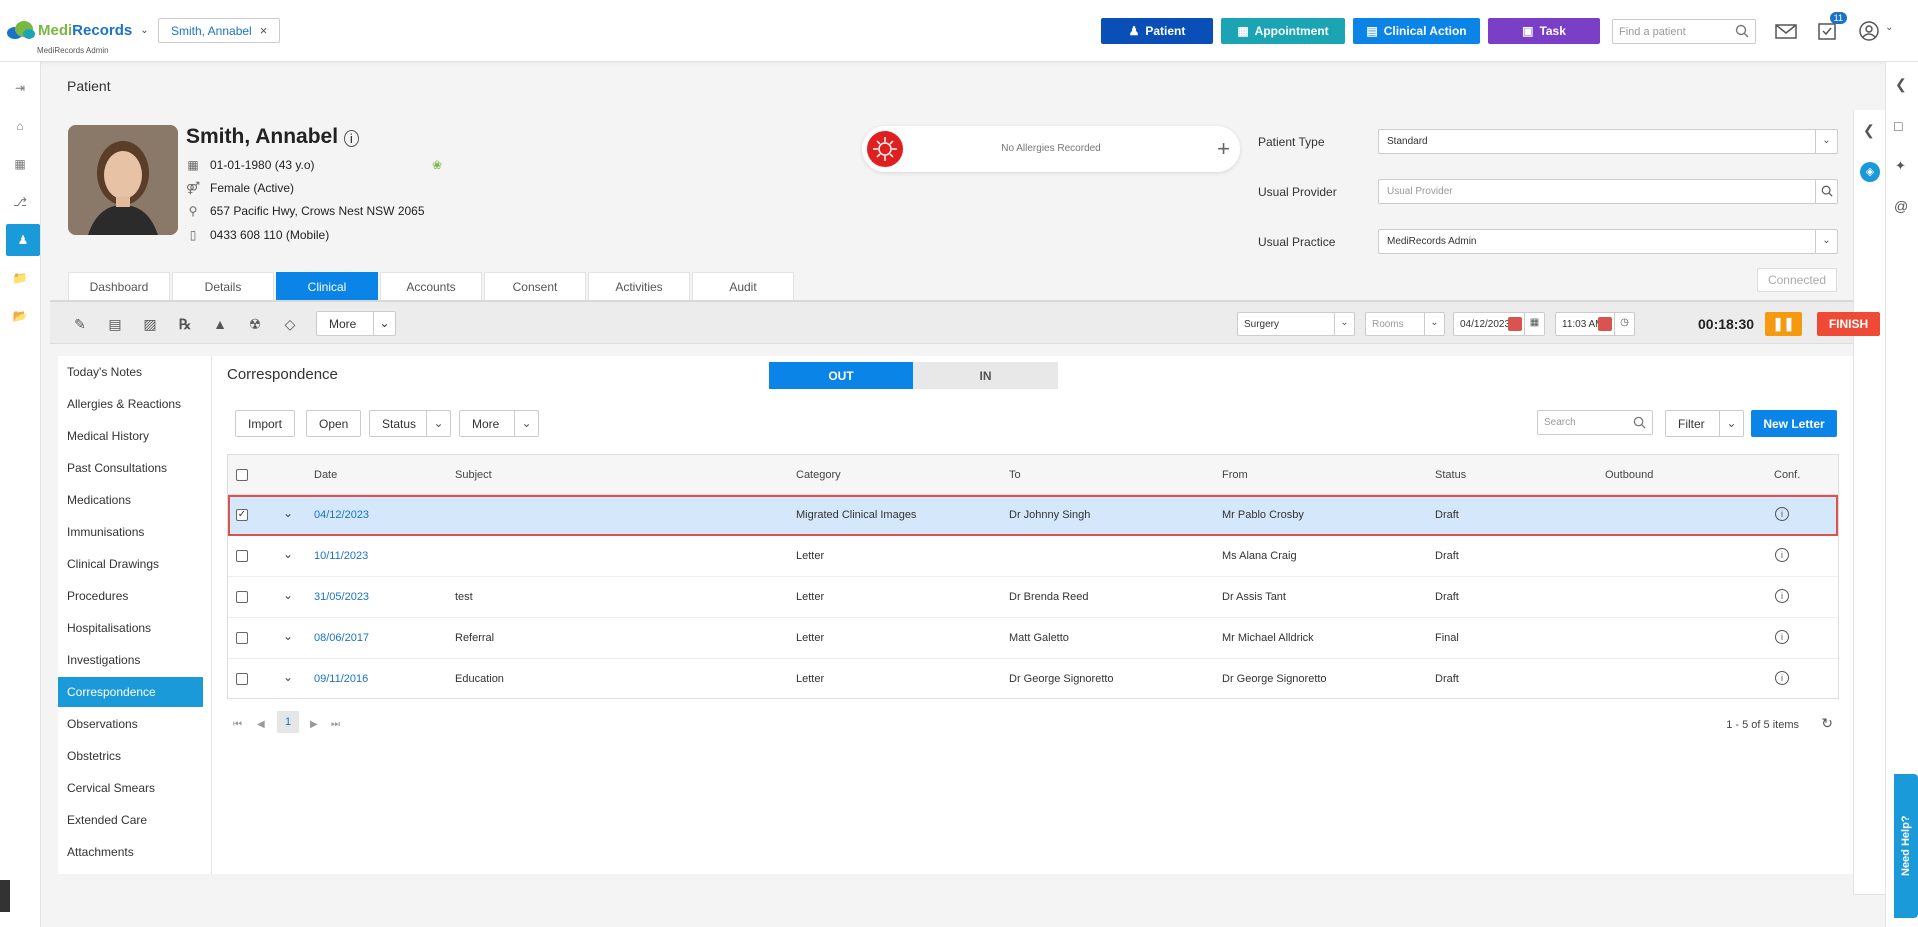  Describe the element at coordinates (20, 316) in the screenshot. I see `folder-export-icon: 📂` at that location.